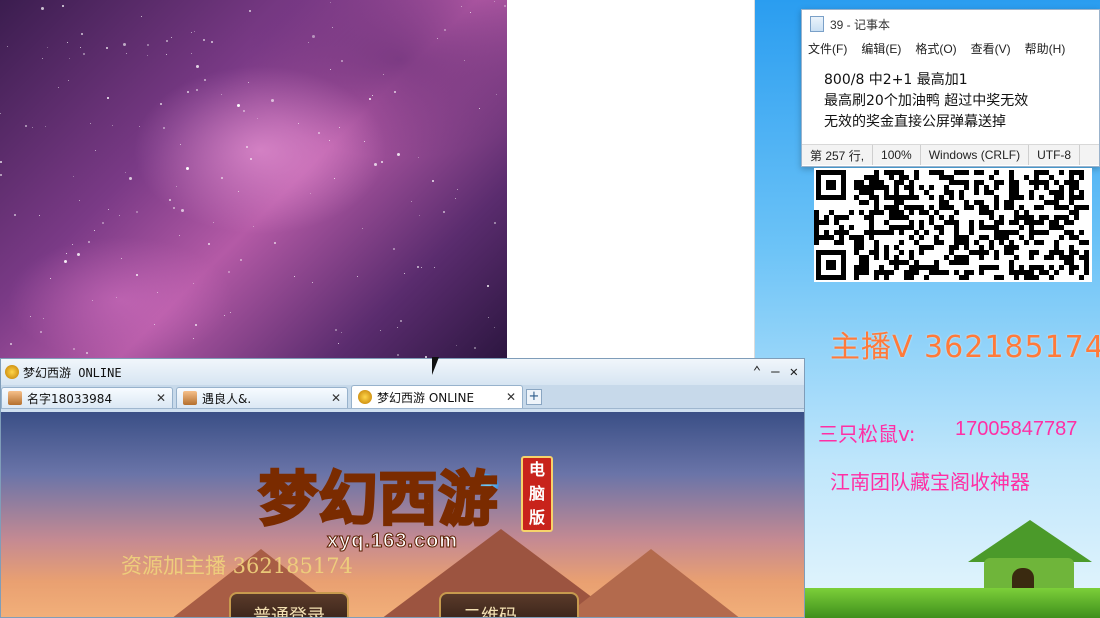 The image size is (1100, 618). What do you see at coordinates (72, 372) in the screenshot?
I see `game-window-title: 梦幻西游 ONLINE` at bounding box center [72, 372].